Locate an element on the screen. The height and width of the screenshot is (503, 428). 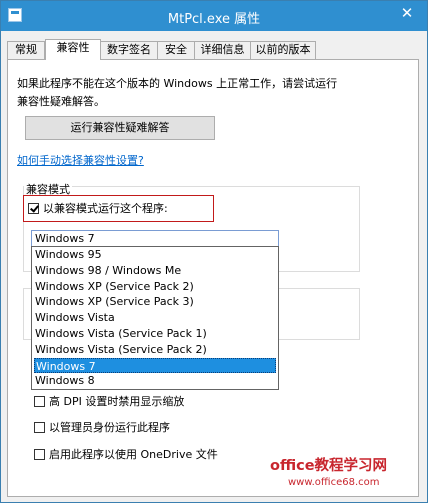
dropdown-option: Windows XP (Service Pack 2) is located at coordinates (155, 287).